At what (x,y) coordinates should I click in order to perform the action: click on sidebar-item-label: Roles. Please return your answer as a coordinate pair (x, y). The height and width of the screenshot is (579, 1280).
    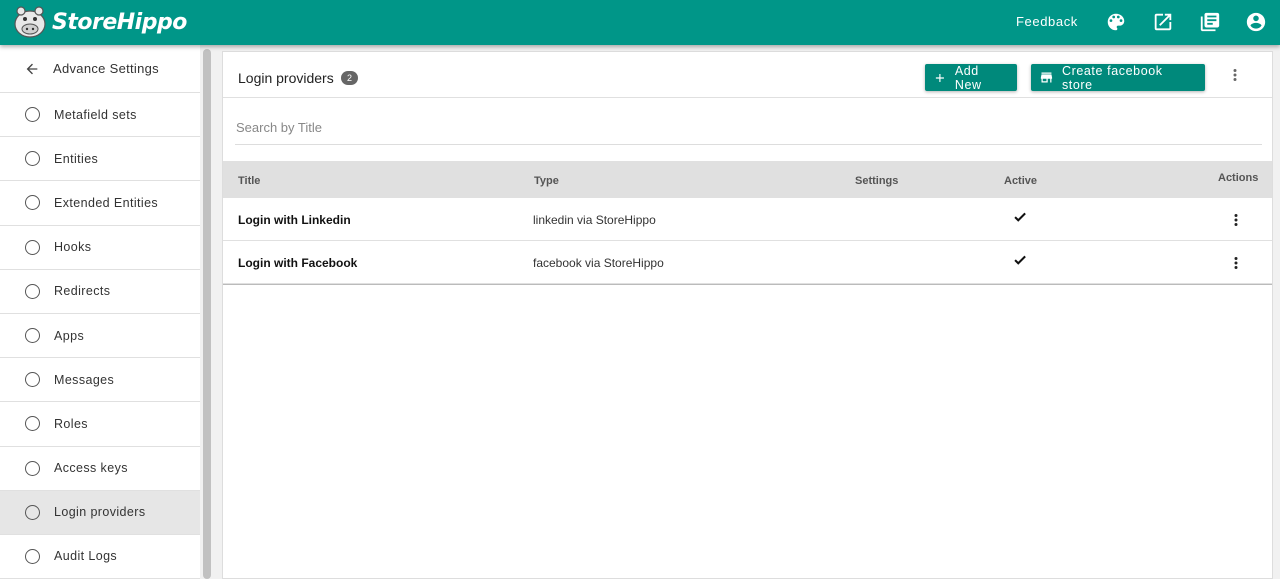
    Looking at the image, I should click on (71, 423).